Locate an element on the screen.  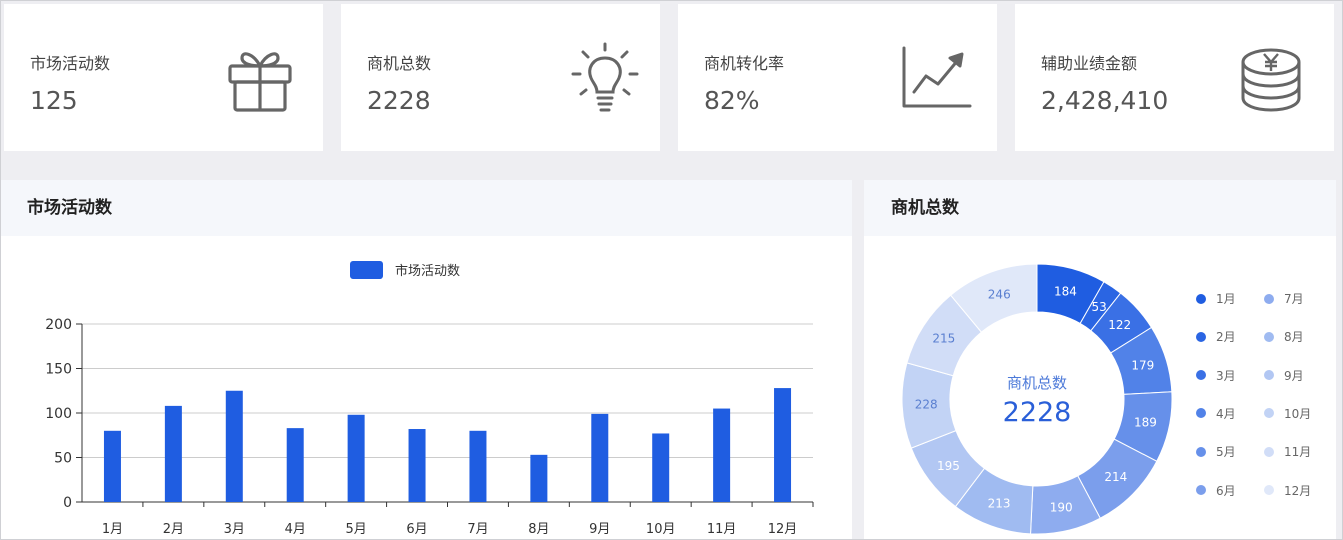
slice-label: 215 is located at coordinates (943, 339).